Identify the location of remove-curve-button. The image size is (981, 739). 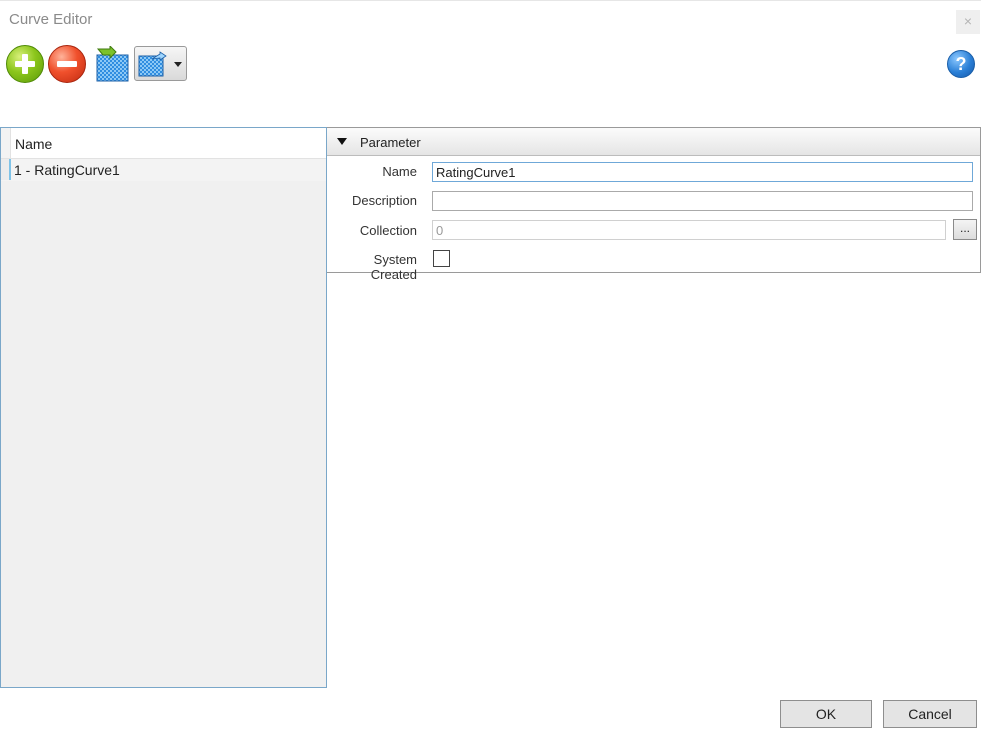
(67, 64).